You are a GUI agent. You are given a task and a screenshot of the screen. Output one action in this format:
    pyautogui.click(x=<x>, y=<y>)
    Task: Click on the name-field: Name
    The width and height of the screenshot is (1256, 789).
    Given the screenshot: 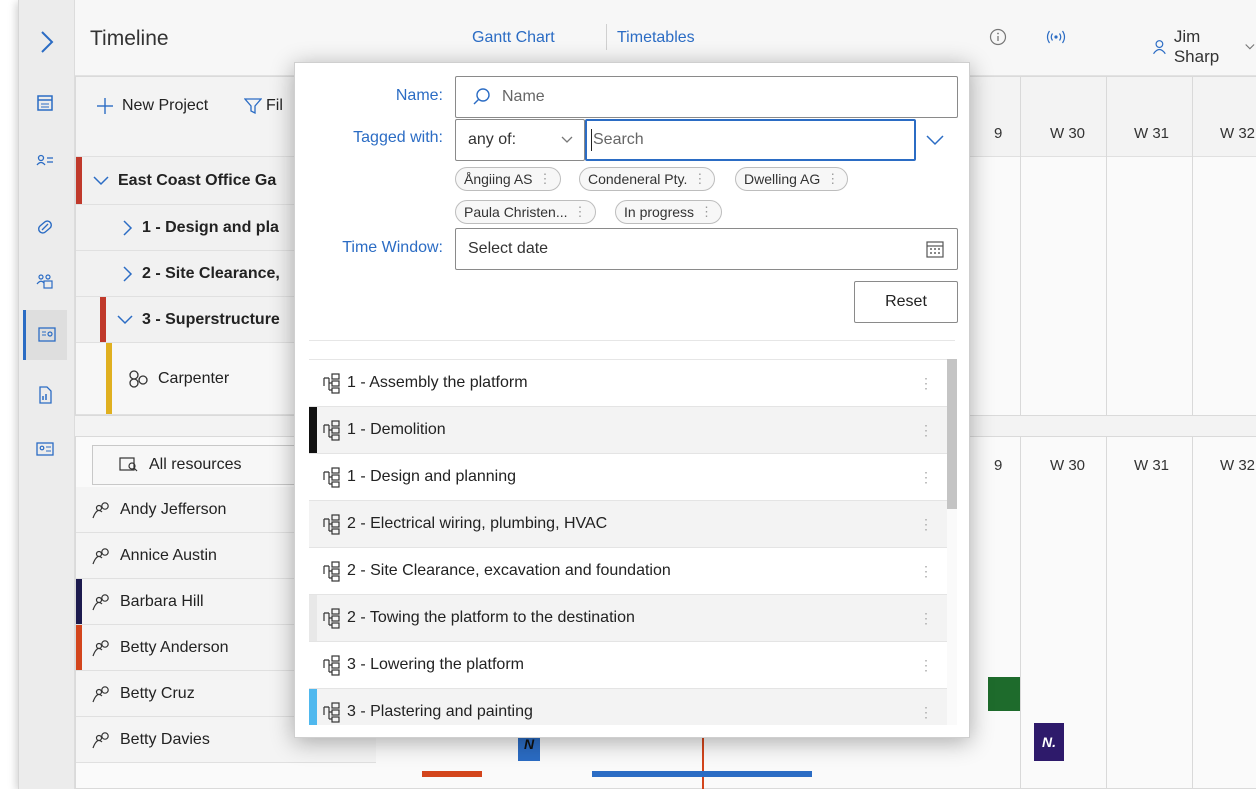 What is the action you would take?
    pyautogui.click(x=706, y=97)
    